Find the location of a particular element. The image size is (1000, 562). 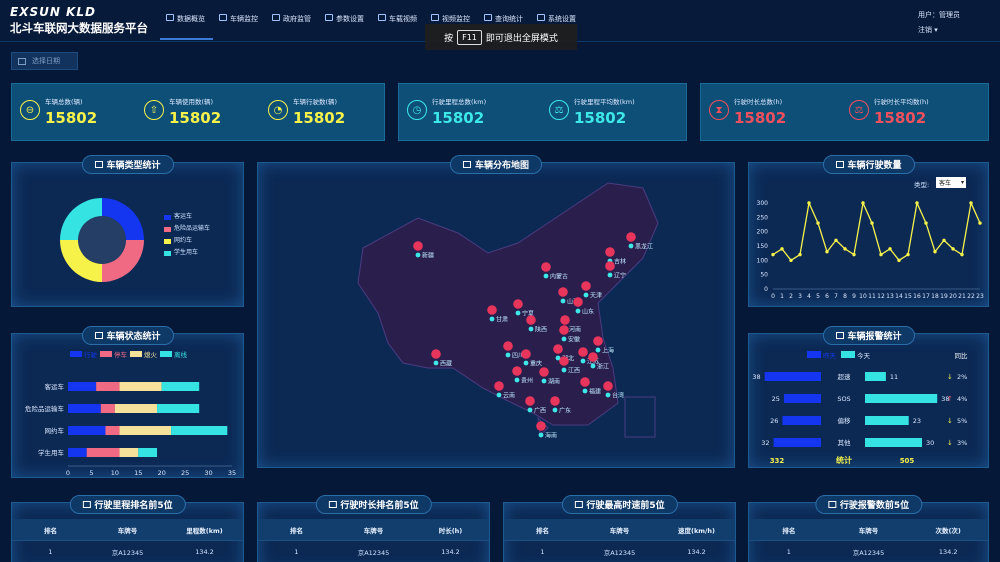

date-picker-button: 选择日期 is located at coordinates (44, 61).